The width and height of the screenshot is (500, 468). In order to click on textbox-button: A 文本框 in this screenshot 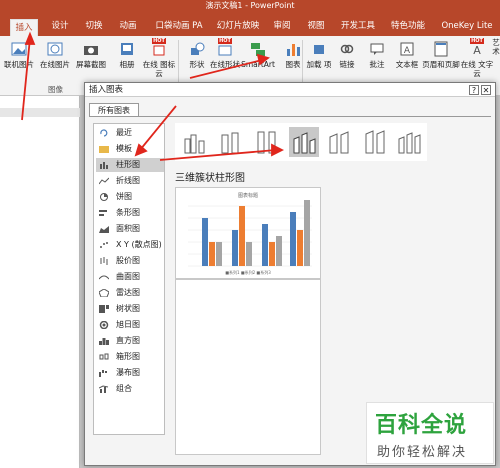, I will do `click(407, 60)`.